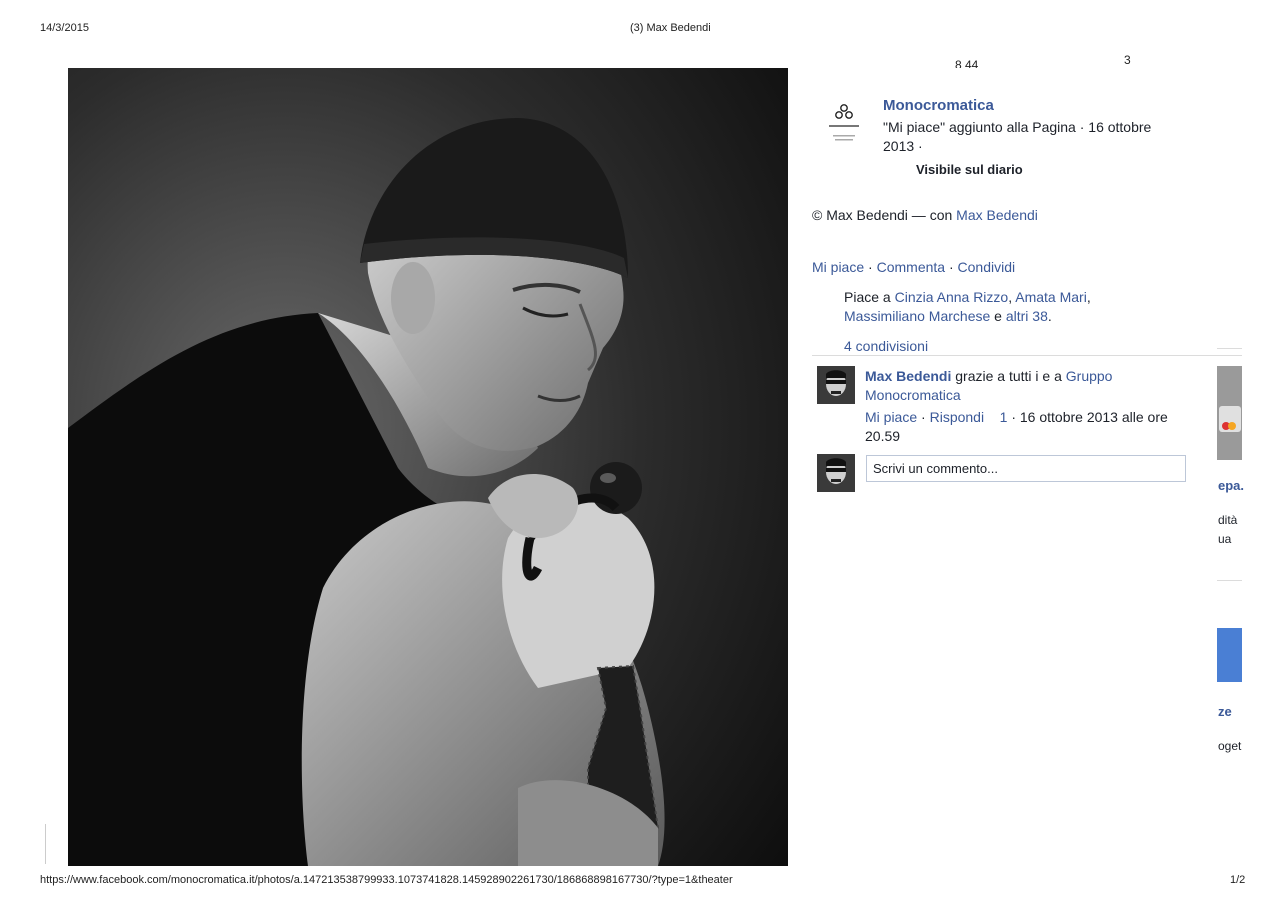 Image resolution: width=1286 pixels, height=910 pixels. I want to click on page-name-link: Monocromatica, so click(938, 105).